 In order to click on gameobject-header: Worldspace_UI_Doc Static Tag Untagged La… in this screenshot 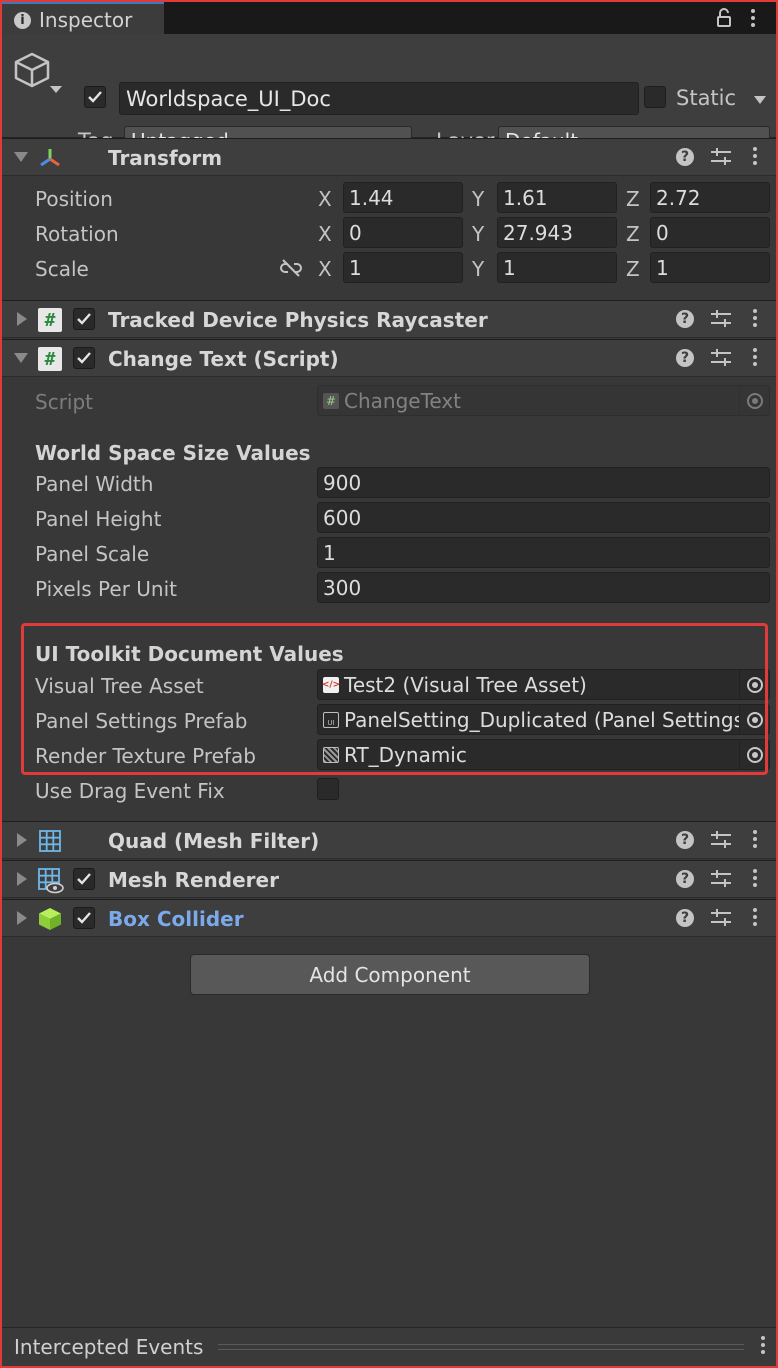, I will do `click(389, 95)`.